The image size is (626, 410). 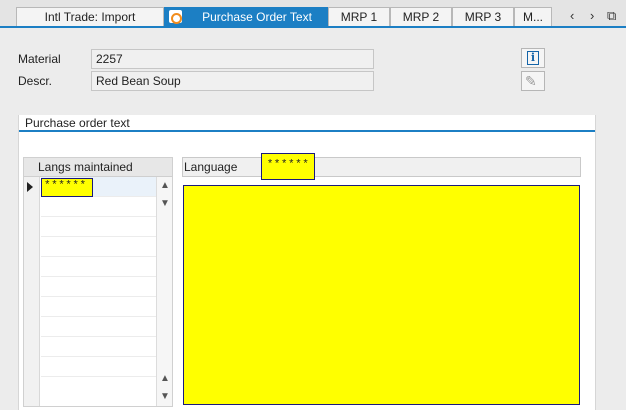 What do you see at coordinates (246, 16) in the screenshot?
I see `tab-purchase-order-text: Purchase Order Text` at bounding box center [246, 16].